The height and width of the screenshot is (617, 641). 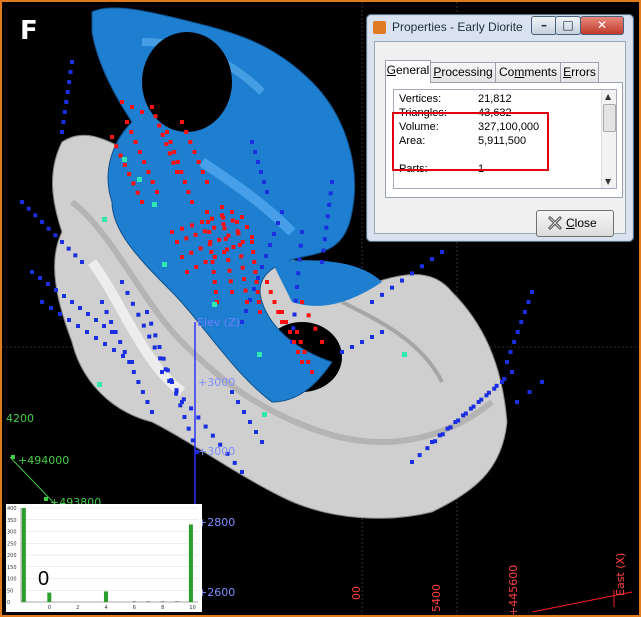 I want to click on tab-comments: Comments, so click(x=528, y=72).